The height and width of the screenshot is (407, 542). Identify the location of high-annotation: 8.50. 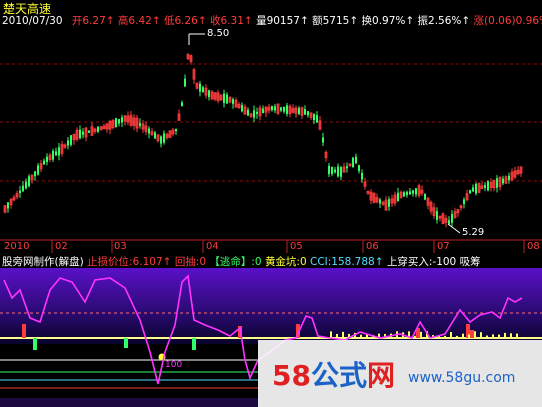
(218, 33).